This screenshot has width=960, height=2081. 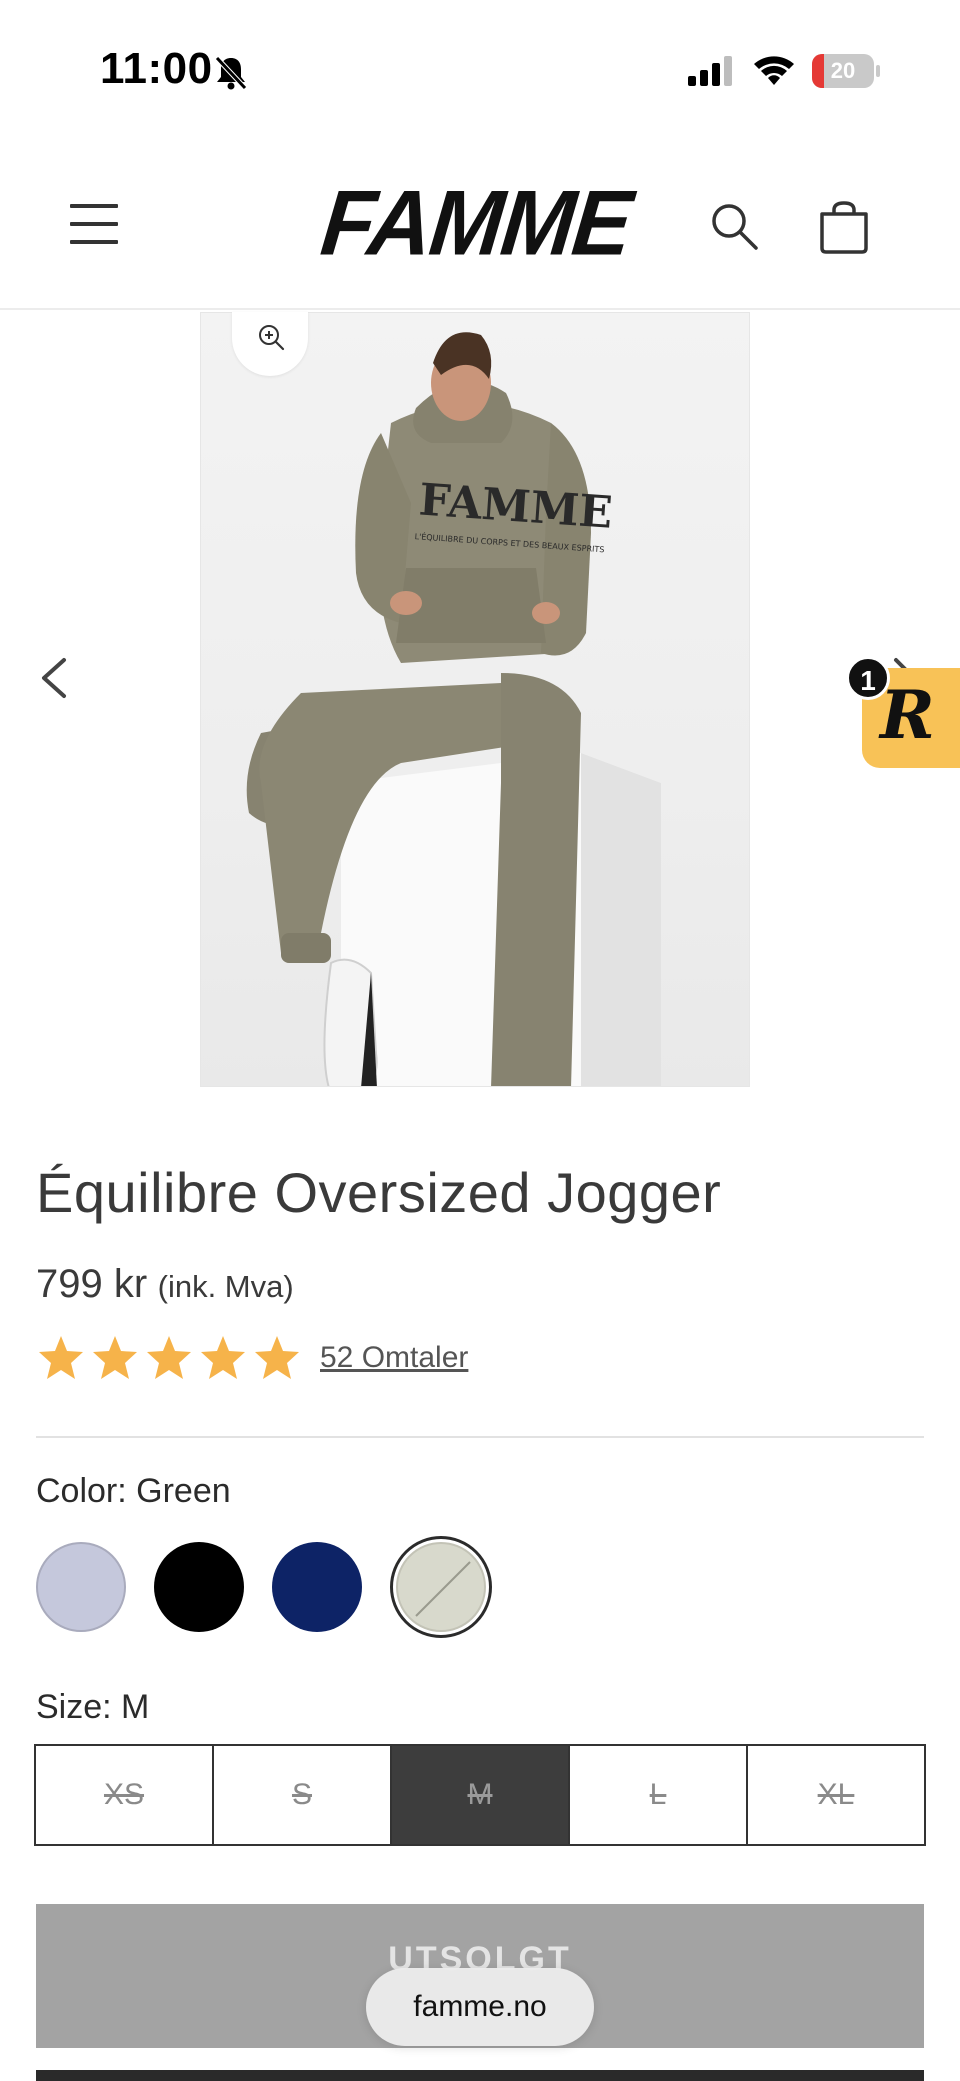 I want to click on size-option-xs: XS, so click(x=125, y=1795).